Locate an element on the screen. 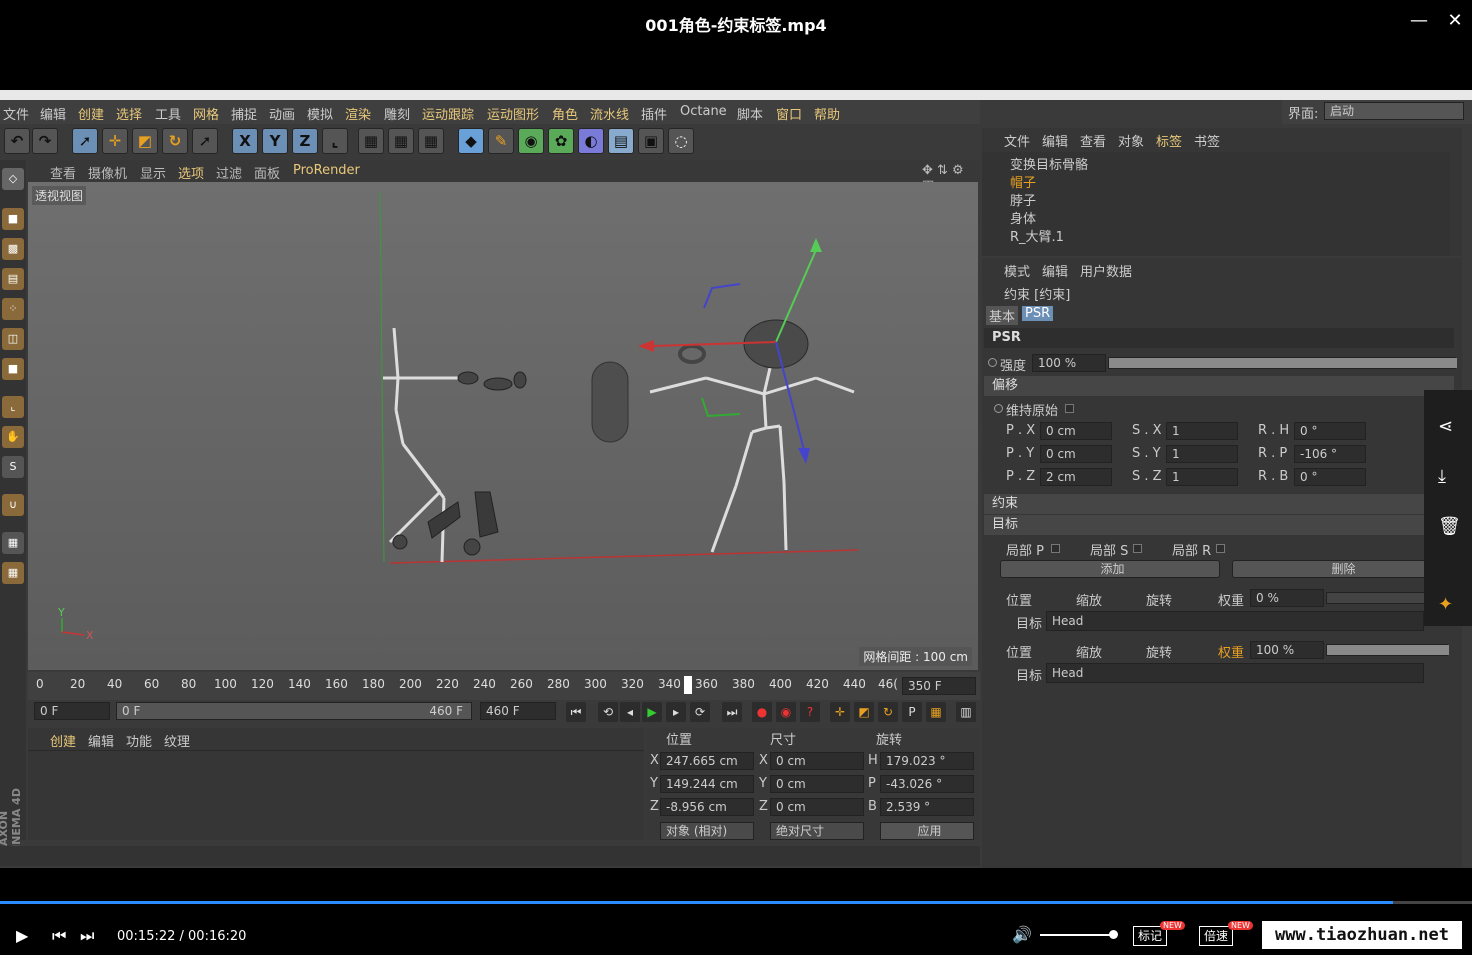  undo-icon: ↶ is located at coordinates (17, 141).